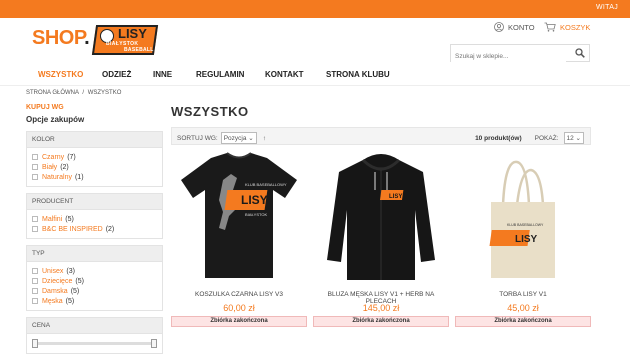 The image size is (630, 354). Describe the element at coordinates (264, 138) in the screenshot. I see `sort-direction-icon: ↑` at that location.